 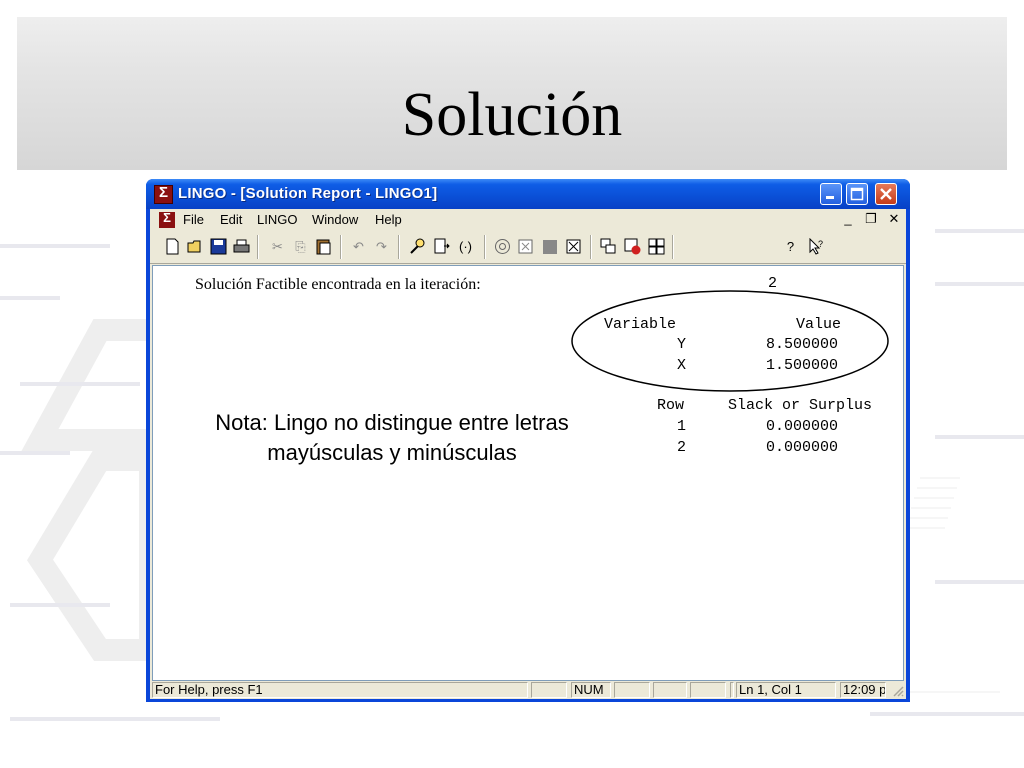 What do you see at coordinates (632, 246) in the screenshot?
I see `close-all-icon` at bounding box center [632, 246].